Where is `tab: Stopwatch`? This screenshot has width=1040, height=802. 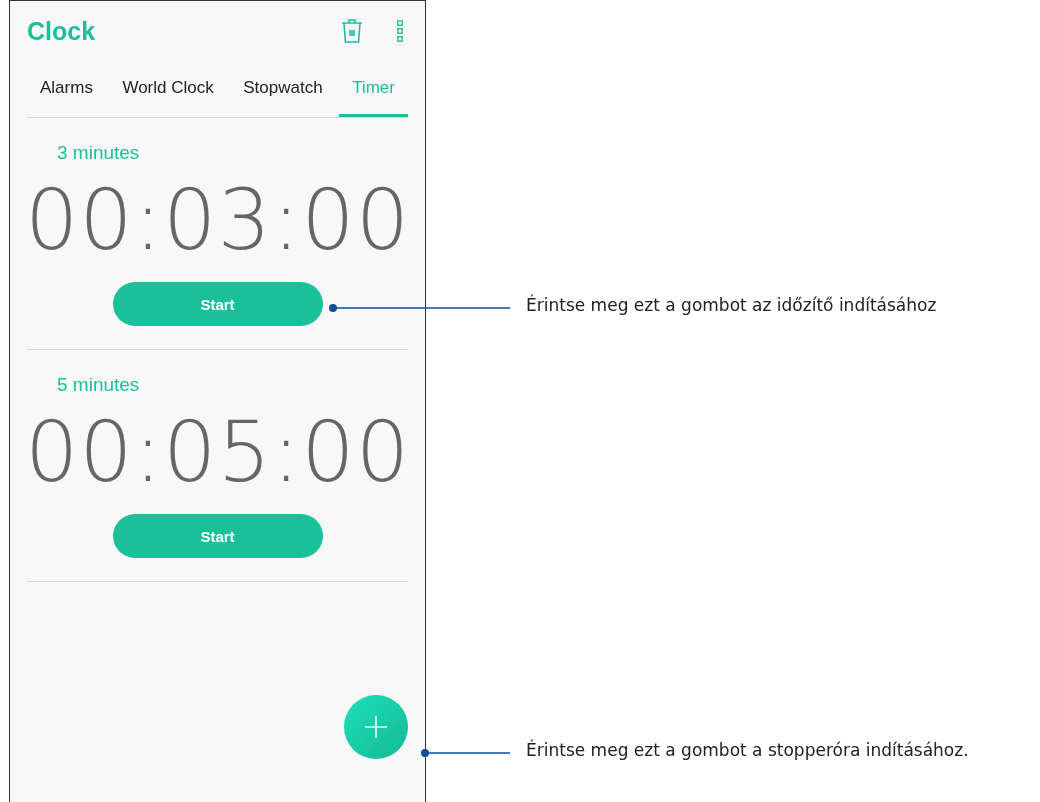
tab: Stopwatch is located at coordinates (283, 89).